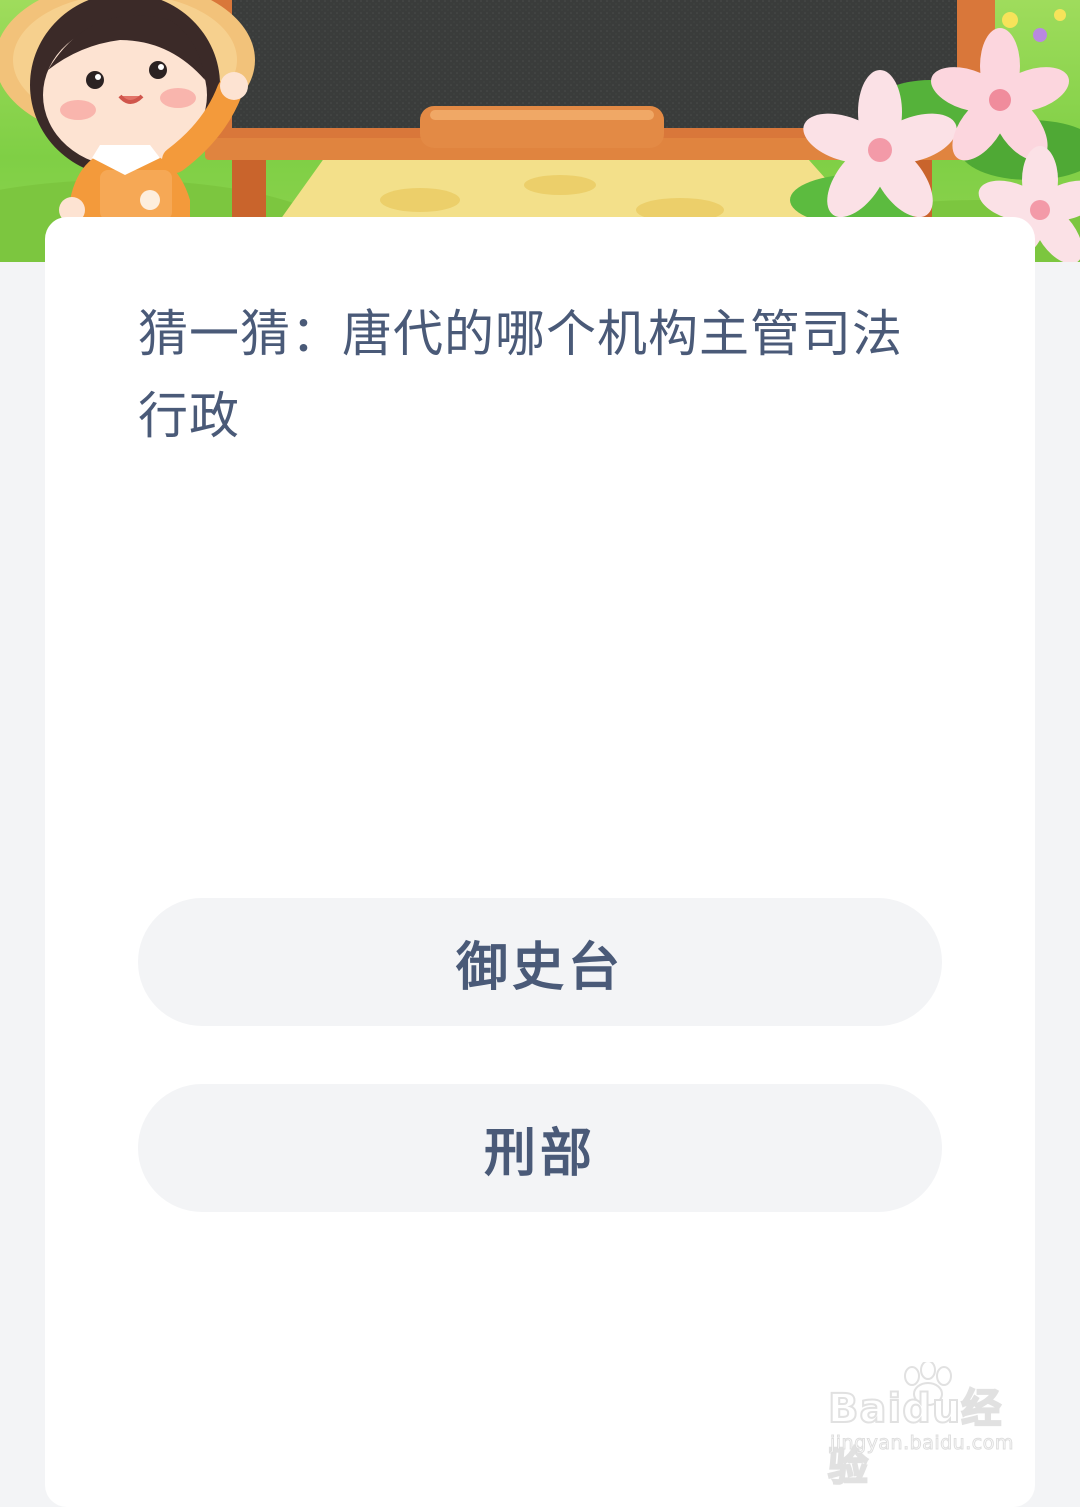 This screenshot has height=1507, width=1080. Describe the element at coordinates (927, 1426) in the screenshot. I see `baidu-jingyan-watermark: Baidu经验 jingyan.baidu.com` at that location.